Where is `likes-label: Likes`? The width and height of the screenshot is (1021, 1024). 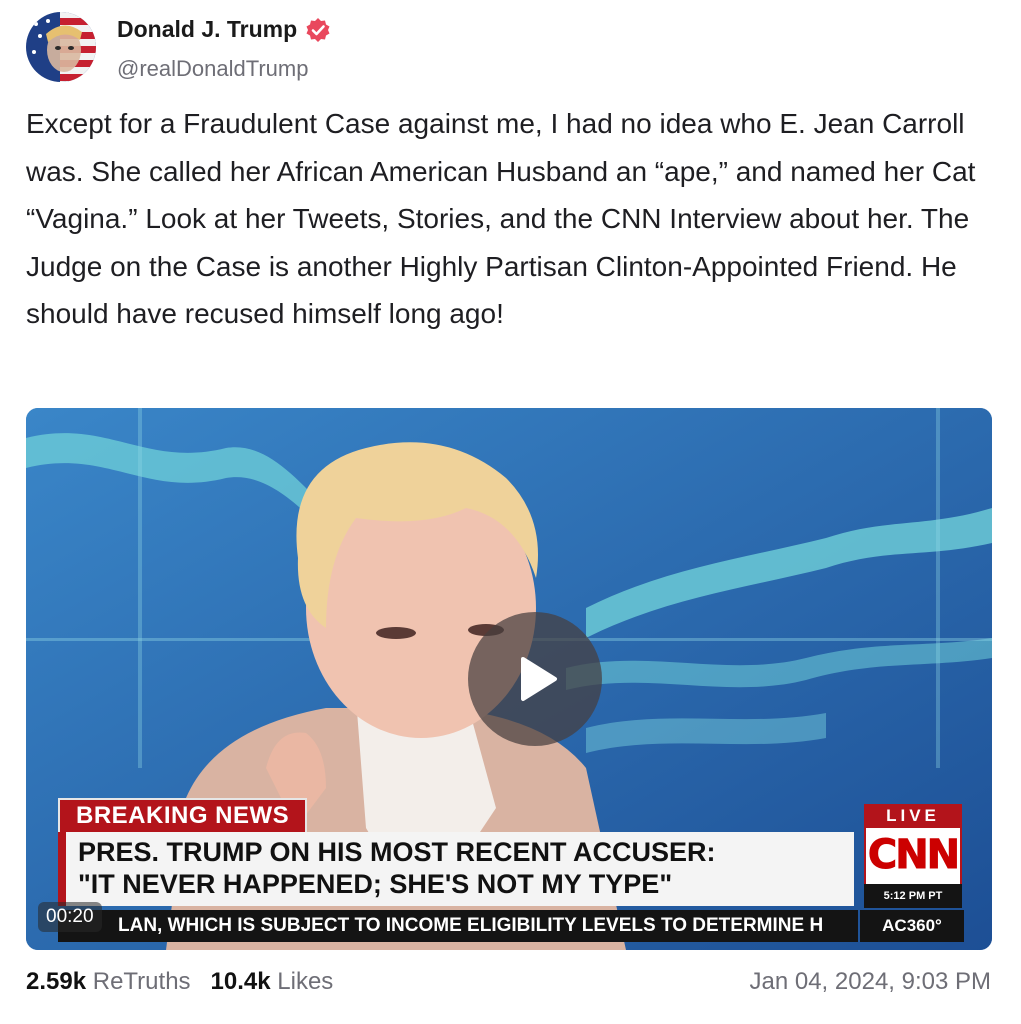
likes-label: Likes is located at coordinates (305, 981).